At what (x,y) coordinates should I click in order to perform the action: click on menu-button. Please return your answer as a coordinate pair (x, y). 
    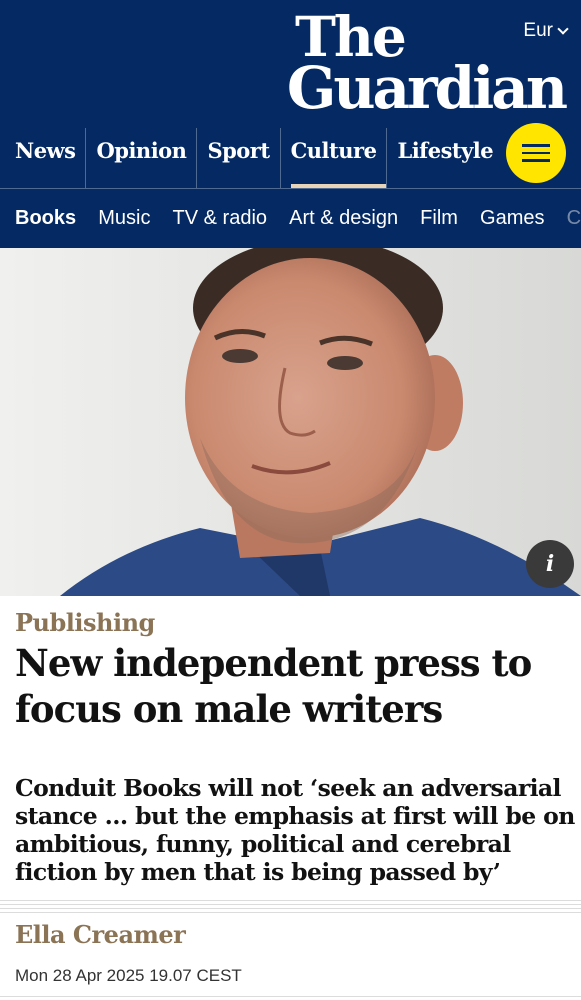
    Looking at the image, I should click on (536, 153).